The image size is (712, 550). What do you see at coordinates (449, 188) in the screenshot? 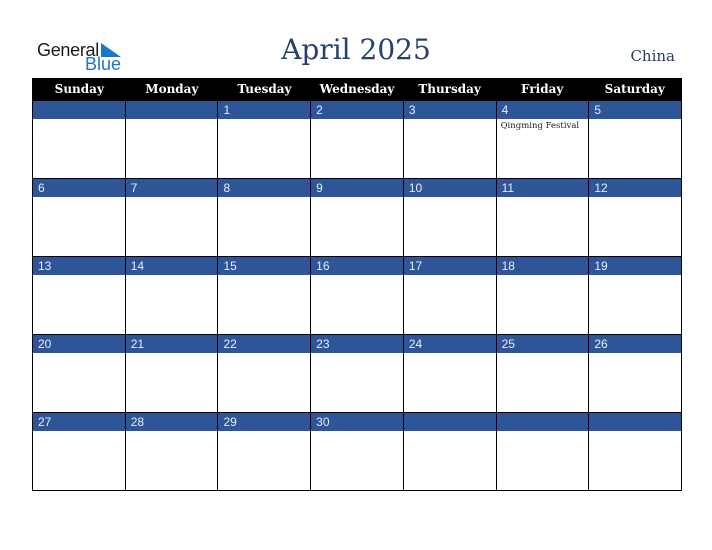
I see `day-number: 10` at bounding box center [449, 188].